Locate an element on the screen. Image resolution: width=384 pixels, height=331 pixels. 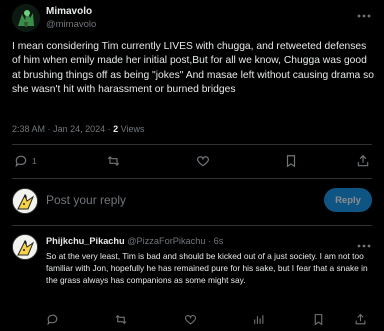
author-name: Mimavolo is located at coordinates (69, 11).